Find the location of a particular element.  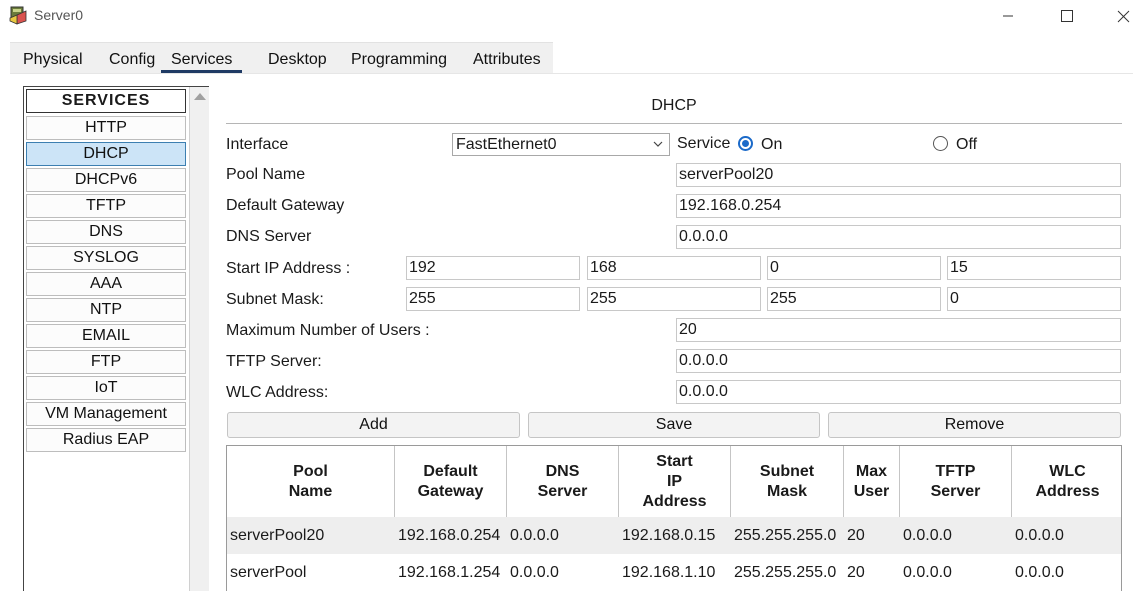

chevron-down-icon is located at coordinates (658, 144).